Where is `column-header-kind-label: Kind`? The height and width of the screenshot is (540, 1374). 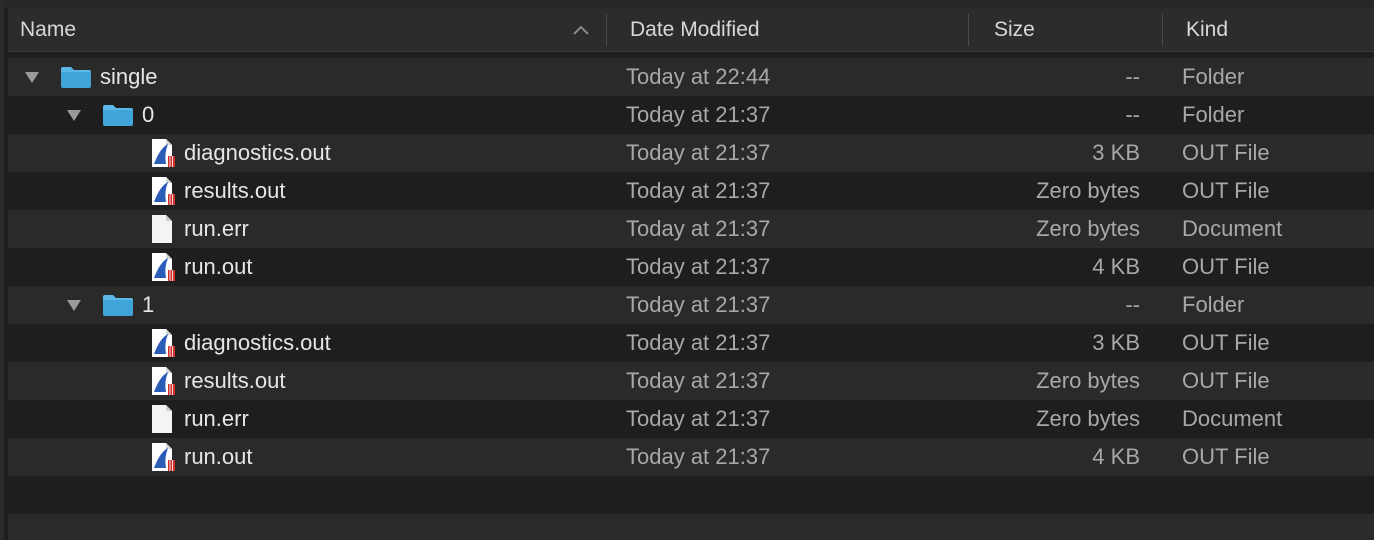 column-header-kind-label: Kind is located at coordinates (1207, 29).